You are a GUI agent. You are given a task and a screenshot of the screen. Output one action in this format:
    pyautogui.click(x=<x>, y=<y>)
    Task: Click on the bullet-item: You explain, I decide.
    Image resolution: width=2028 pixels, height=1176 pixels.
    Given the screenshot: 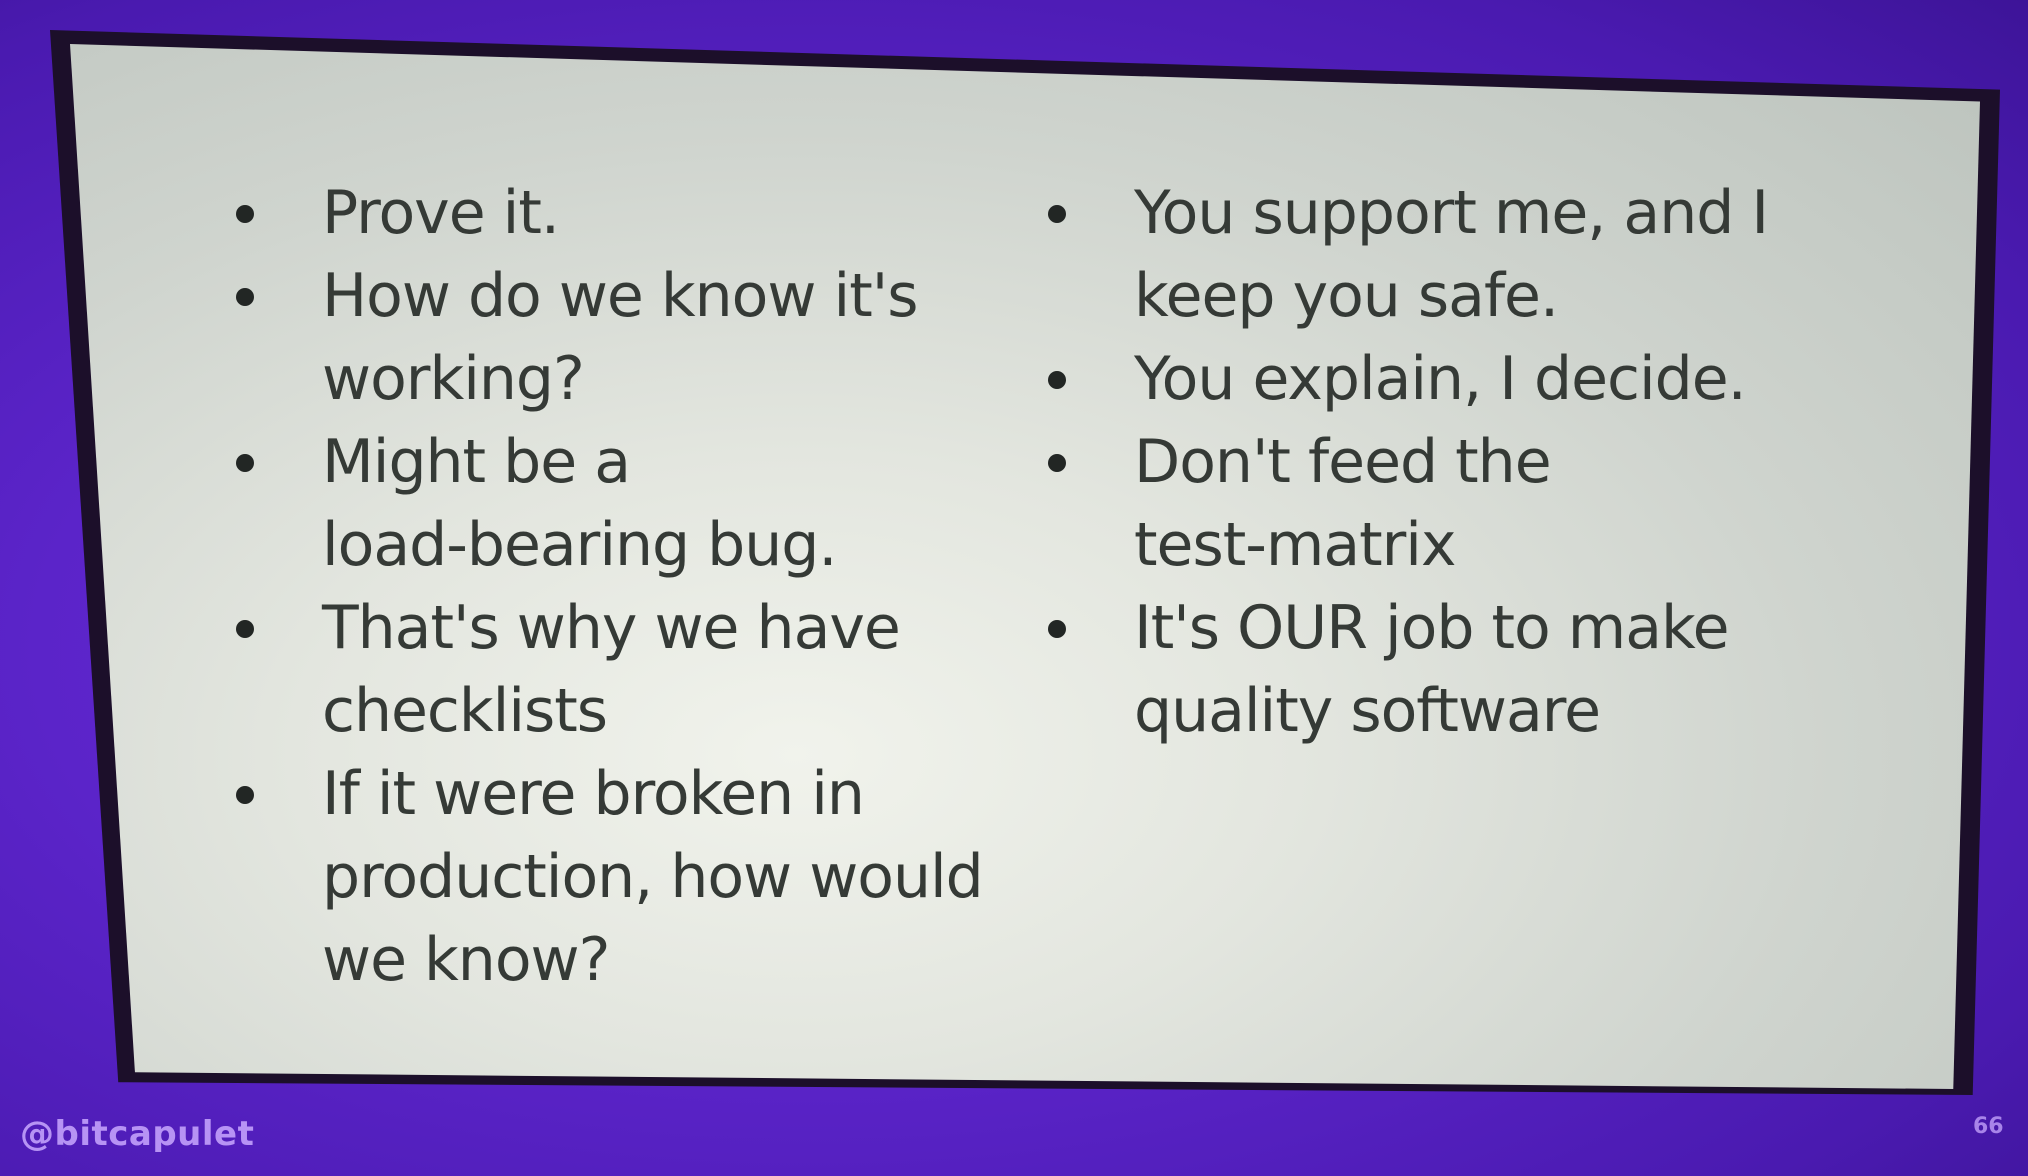 What is the action you would take?
    pyautogui.click(x=1451, y=379)
    